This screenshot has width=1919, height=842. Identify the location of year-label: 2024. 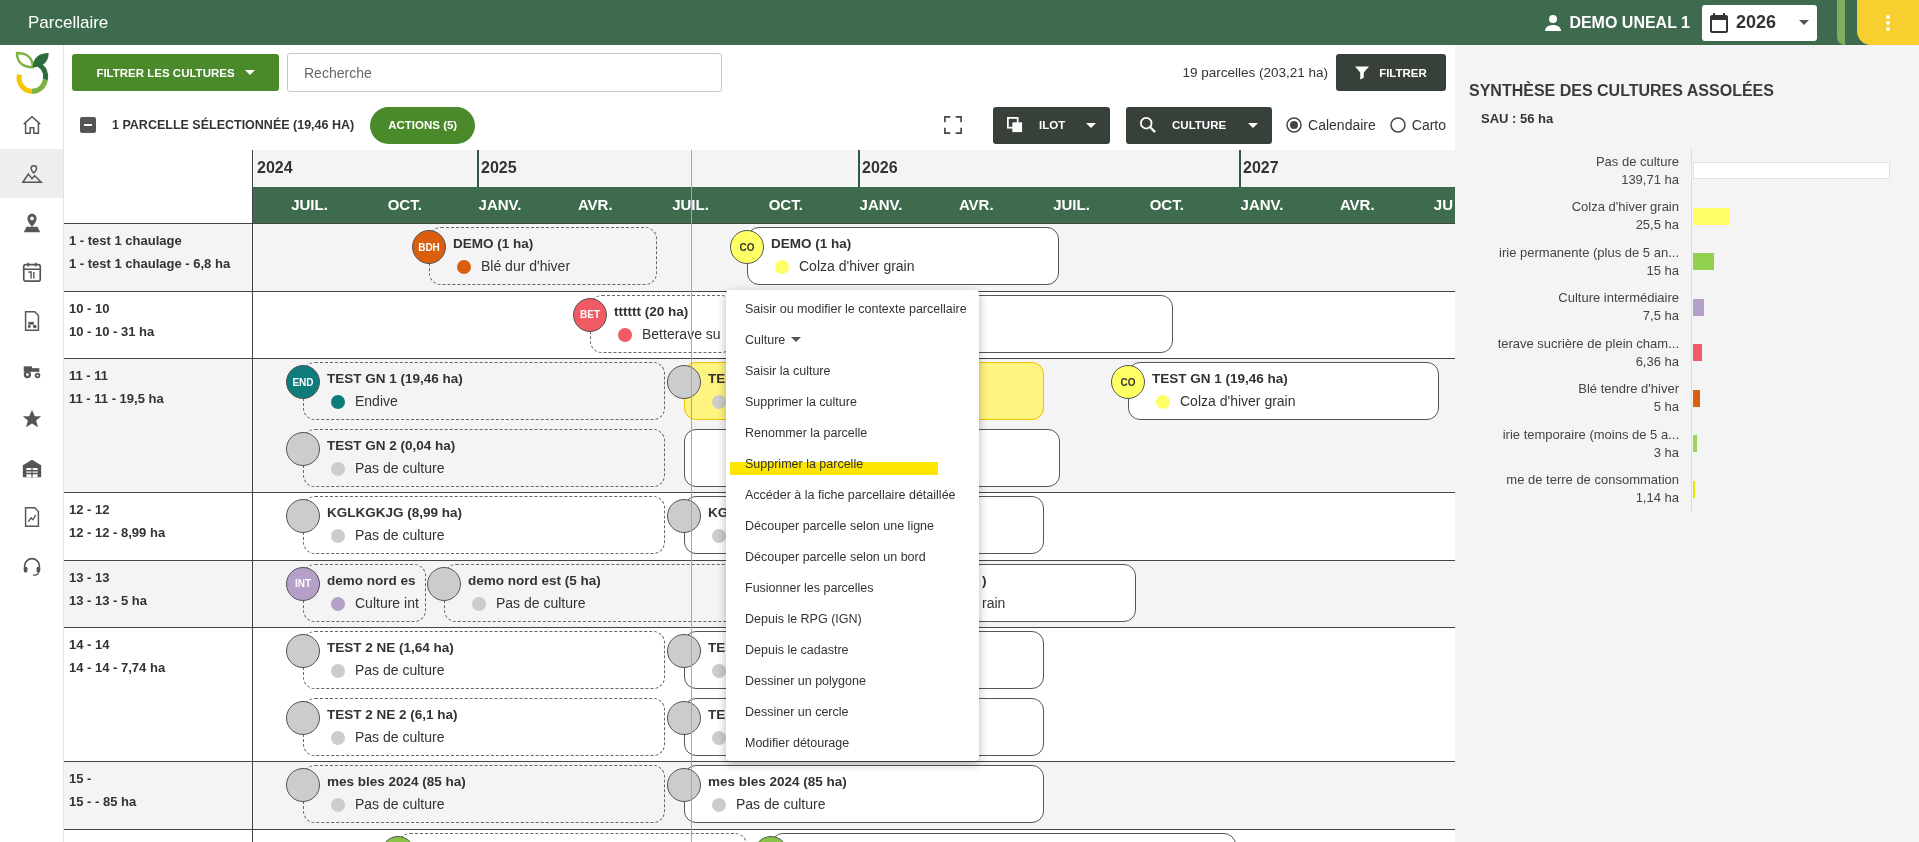
(275, 168).